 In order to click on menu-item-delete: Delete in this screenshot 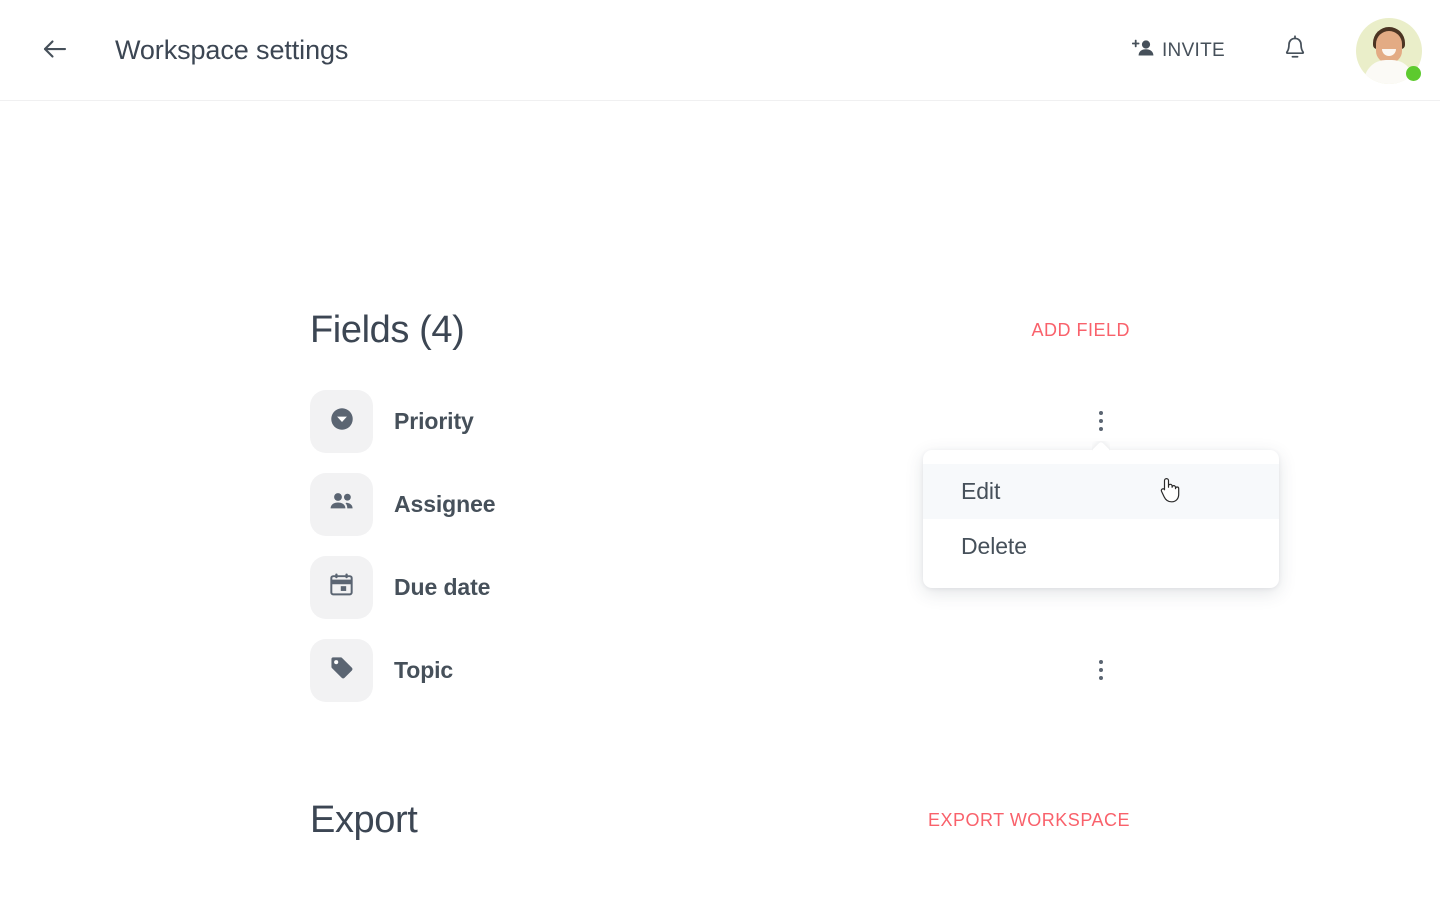, I will do `click(1101, 546)`.